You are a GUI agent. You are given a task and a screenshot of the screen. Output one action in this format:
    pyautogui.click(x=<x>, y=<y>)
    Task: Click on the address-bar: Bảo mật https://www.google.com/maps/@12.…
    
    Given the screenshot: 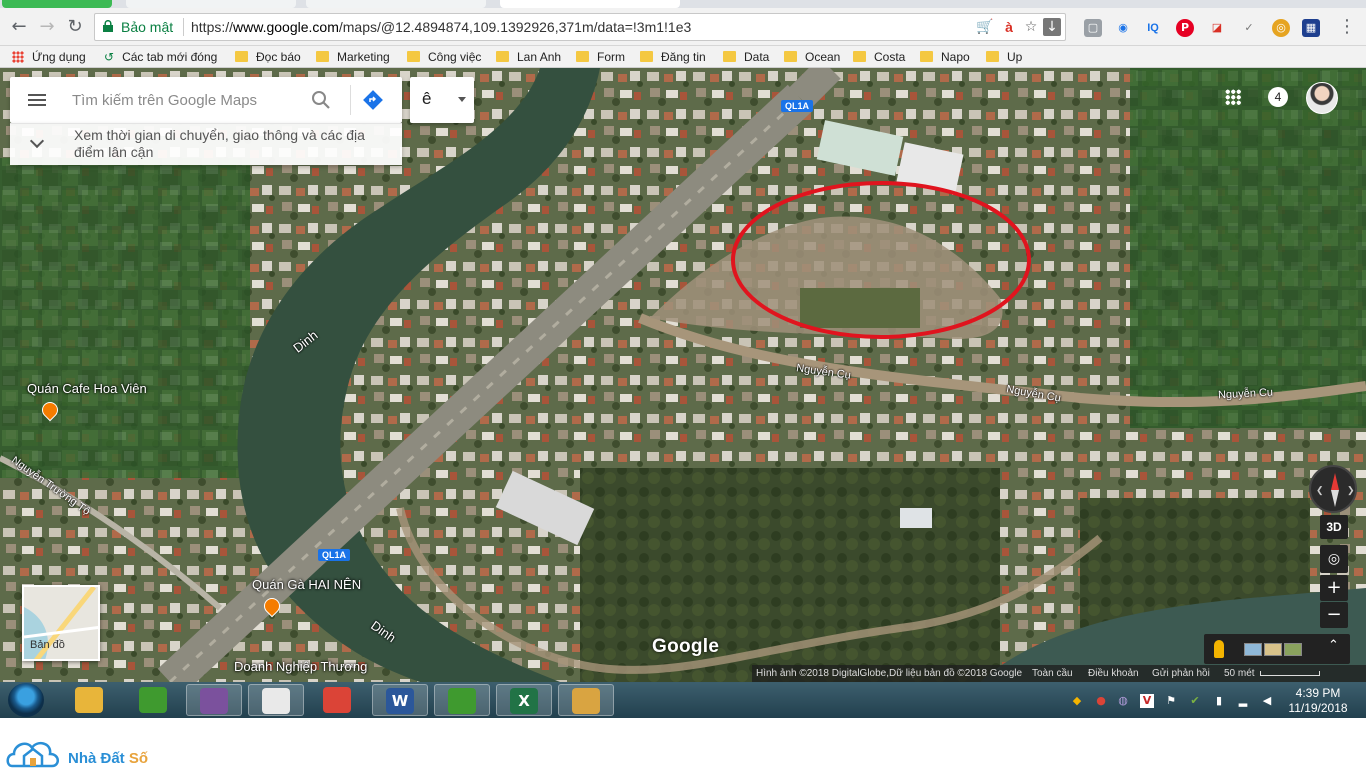 What is the action you would take?
    pyautogui.click(x=580, y=27)
    